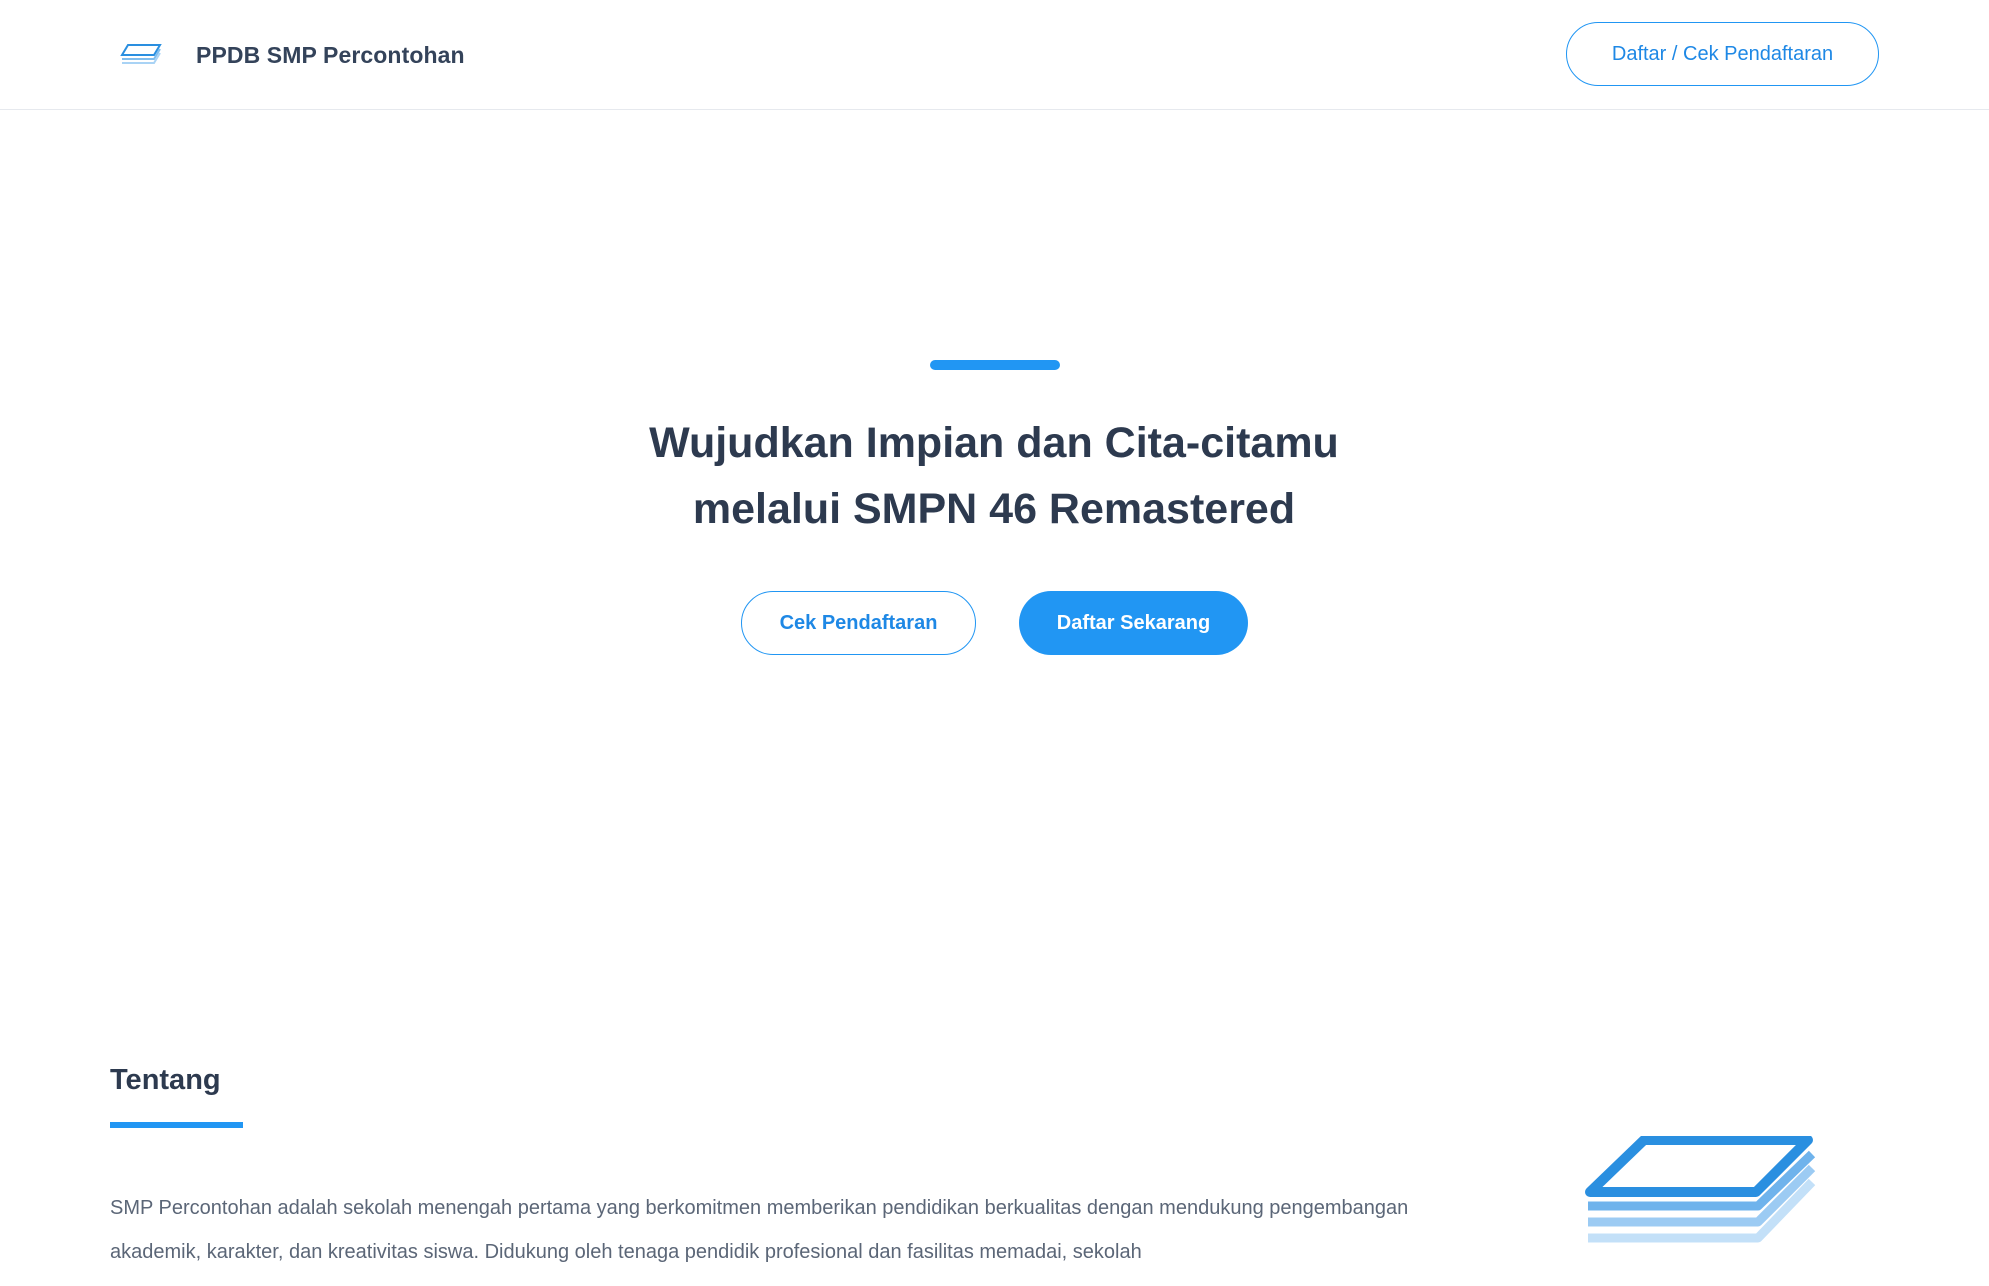 This screenshot has width=1989, height=1286. I want to click on stacked-layers-icon, so click(141, 54).